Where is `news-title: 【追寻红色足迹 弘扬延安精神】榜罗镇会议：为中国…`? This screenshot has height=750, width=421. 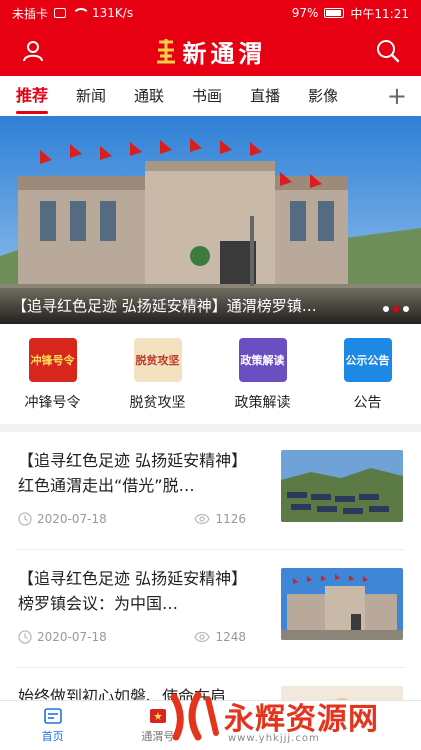 news-title: 【追寻红色足迹 弘扬延安精神】榜罗镇会议：为中国… is located at coordinates (133, 591).